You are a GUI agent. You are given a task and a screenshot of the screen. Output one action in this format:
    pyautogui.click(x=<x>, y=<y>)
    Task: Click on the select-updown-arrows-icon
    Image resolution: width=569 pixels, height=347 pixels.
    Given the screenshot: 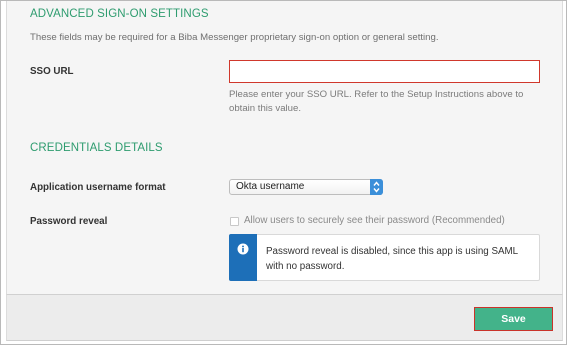 What is the action you would take?
    pyautogui.click(x=376, y=187)
    